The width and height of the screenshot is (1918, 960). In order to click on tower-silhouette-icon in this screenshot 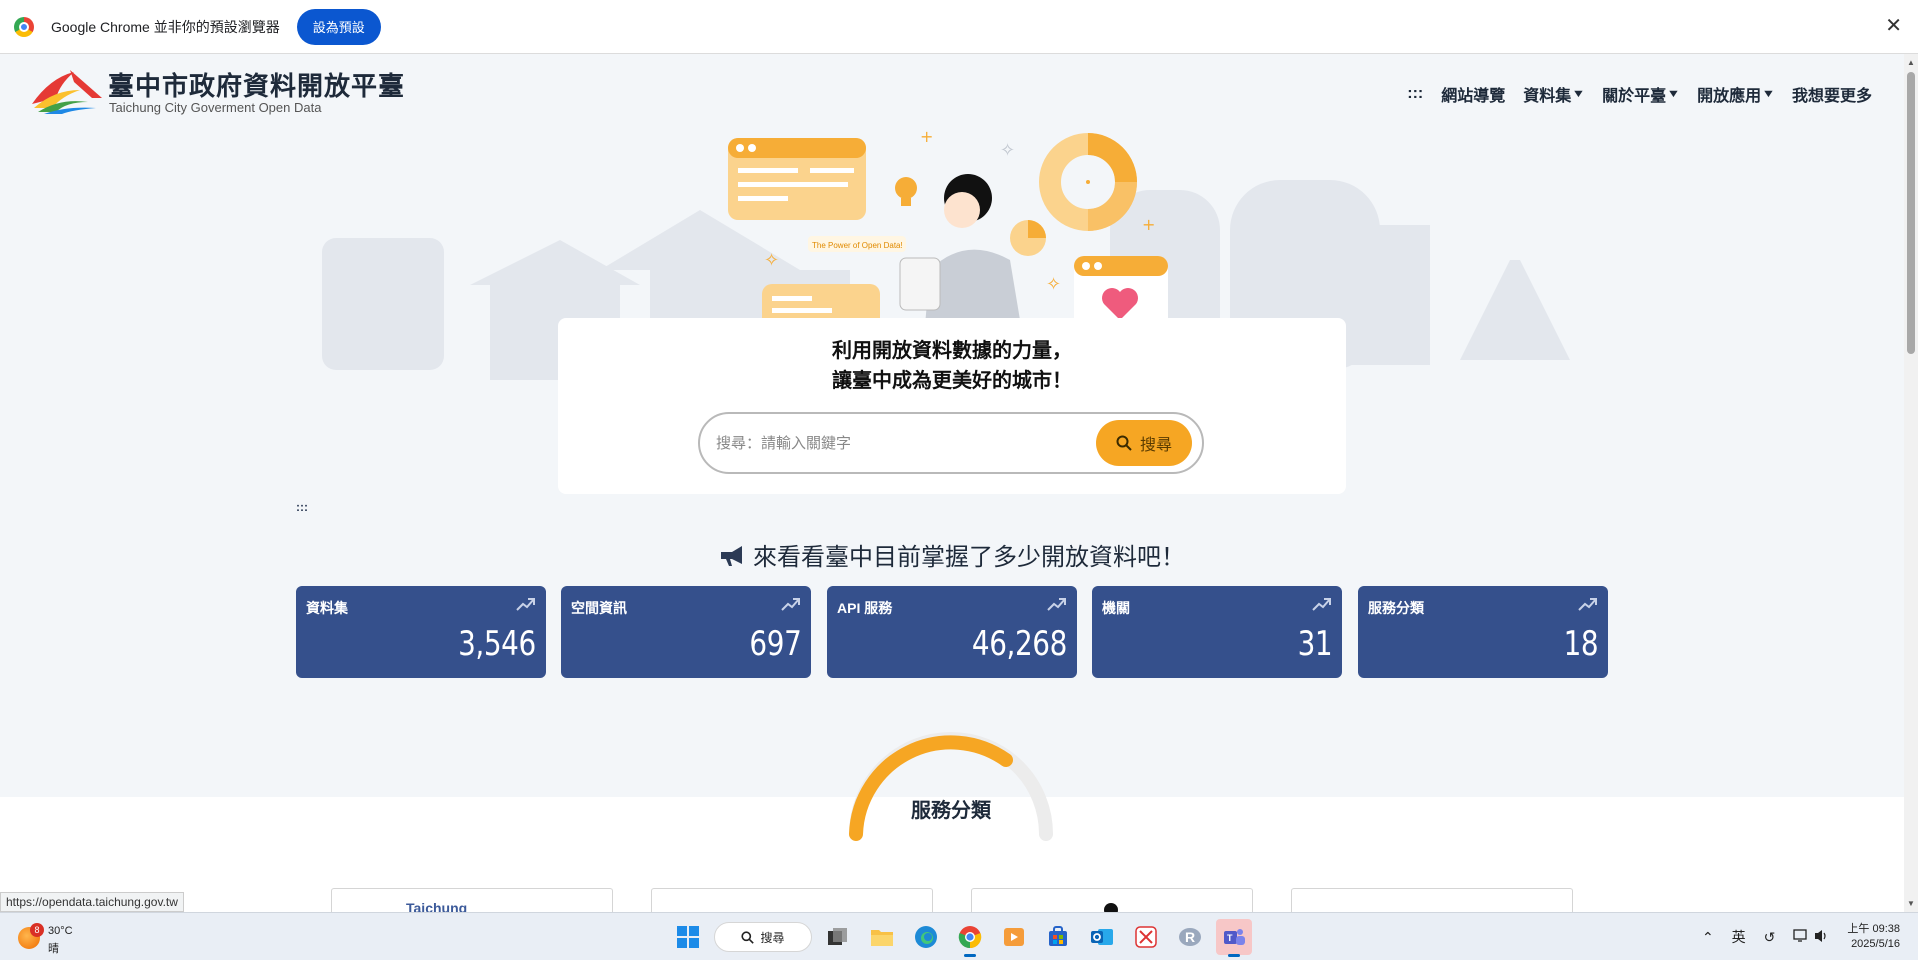, I will do `click(1515, 310)`.